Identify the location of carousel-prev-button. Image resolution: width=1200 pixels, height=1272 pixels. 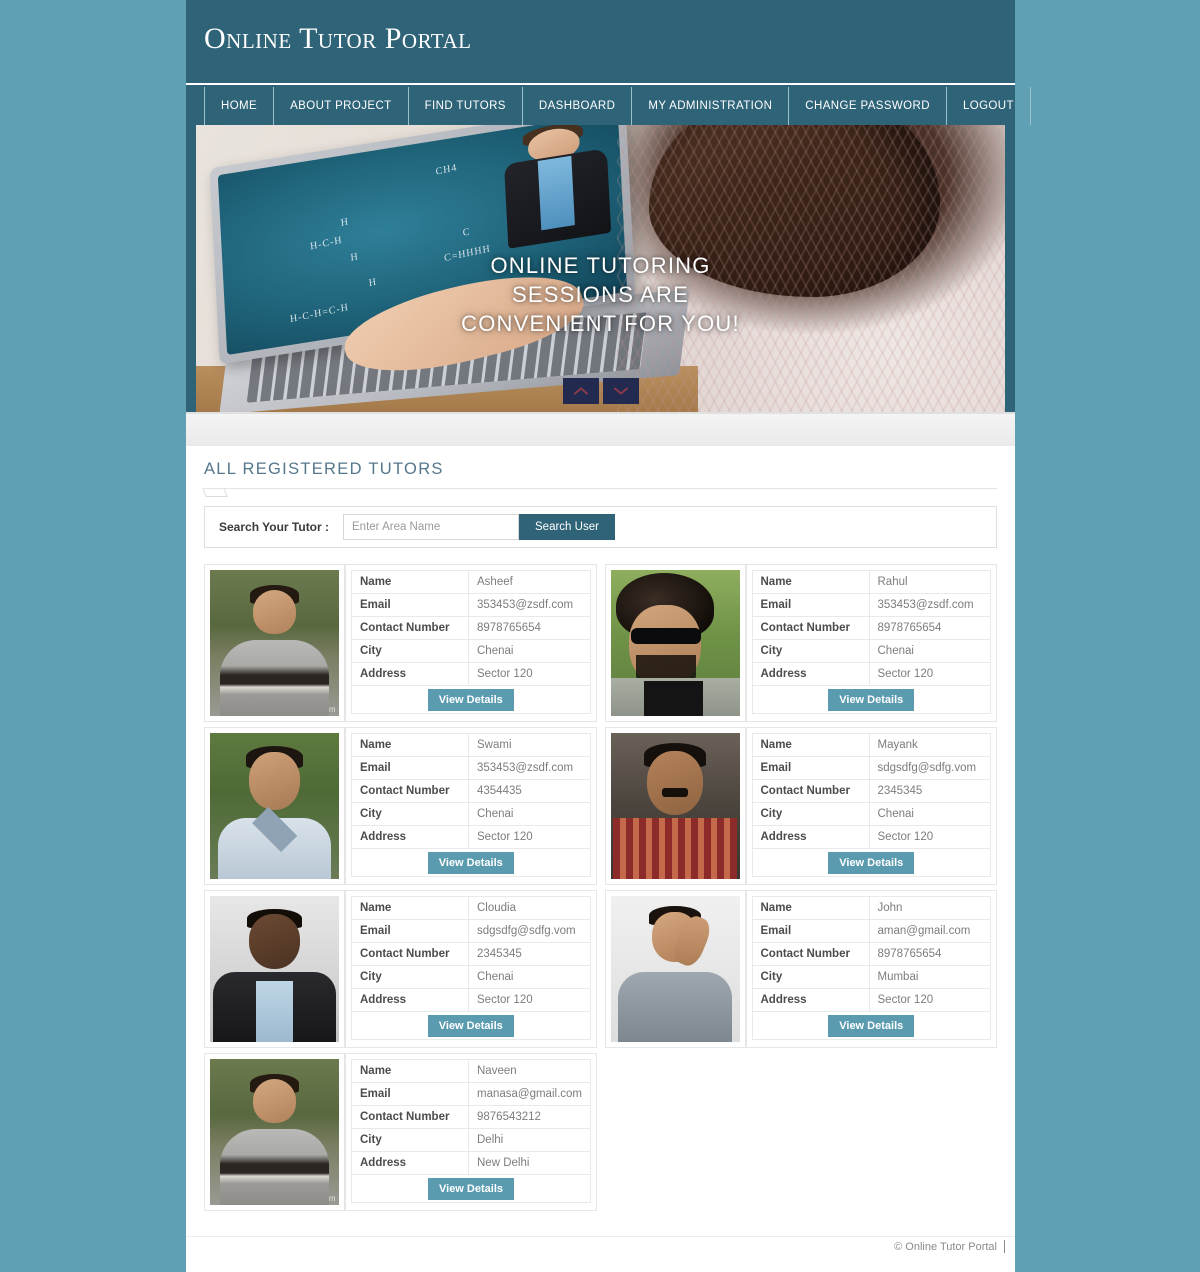
(580, 391).